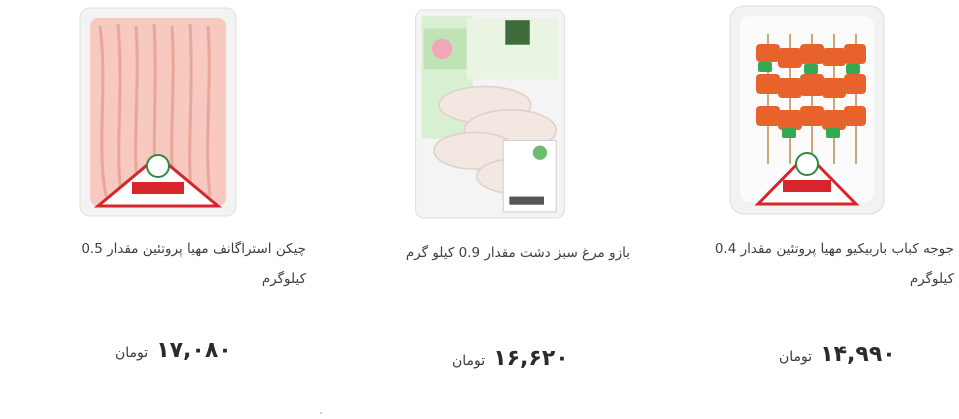  I want to click on product-price: ۱۶,۶۲۰ تومان, so click(510, 358).